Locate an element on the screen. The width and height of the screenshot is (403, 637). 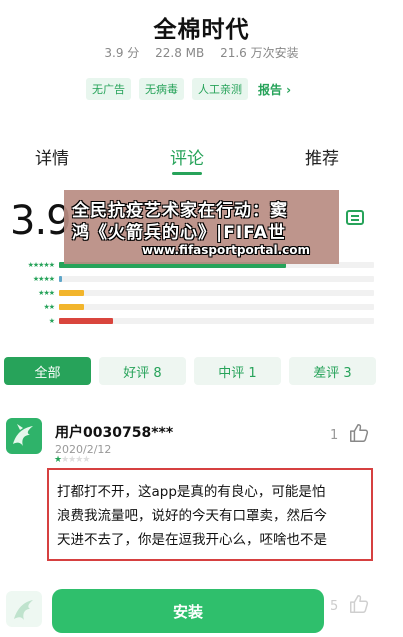
tab-bar: 详情 评论 推荐 is located at coordinates (201, 158).